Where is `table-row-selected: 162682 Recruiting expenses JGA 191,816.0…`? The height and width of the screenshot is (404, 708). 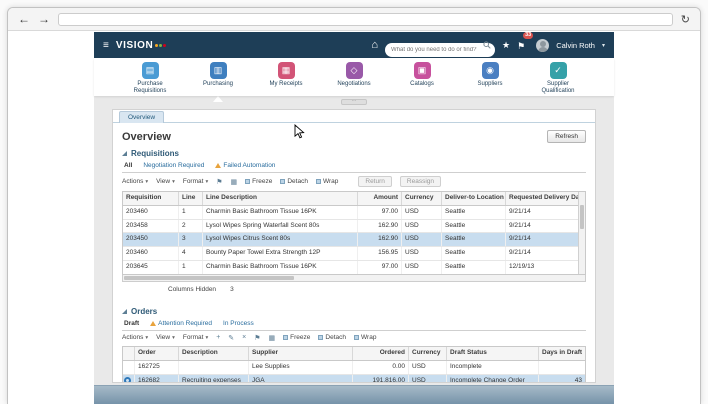
table-row-selected: 162682 Recruiting expenses JGA 191,816.0… is located at coordinates (354, 378).